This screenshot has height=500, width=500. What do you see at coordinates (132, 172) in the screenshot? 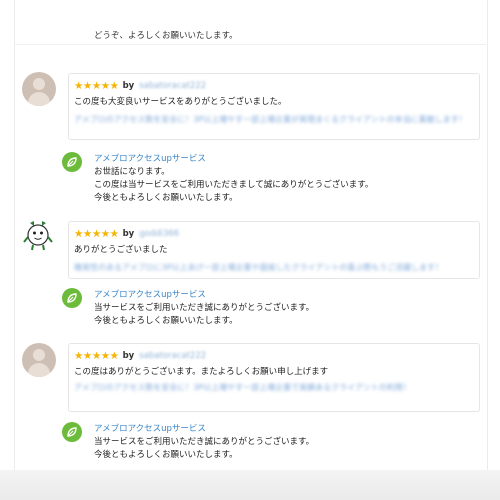
I see `reply-line: お世話になります。` at bounding box center [132, 172].